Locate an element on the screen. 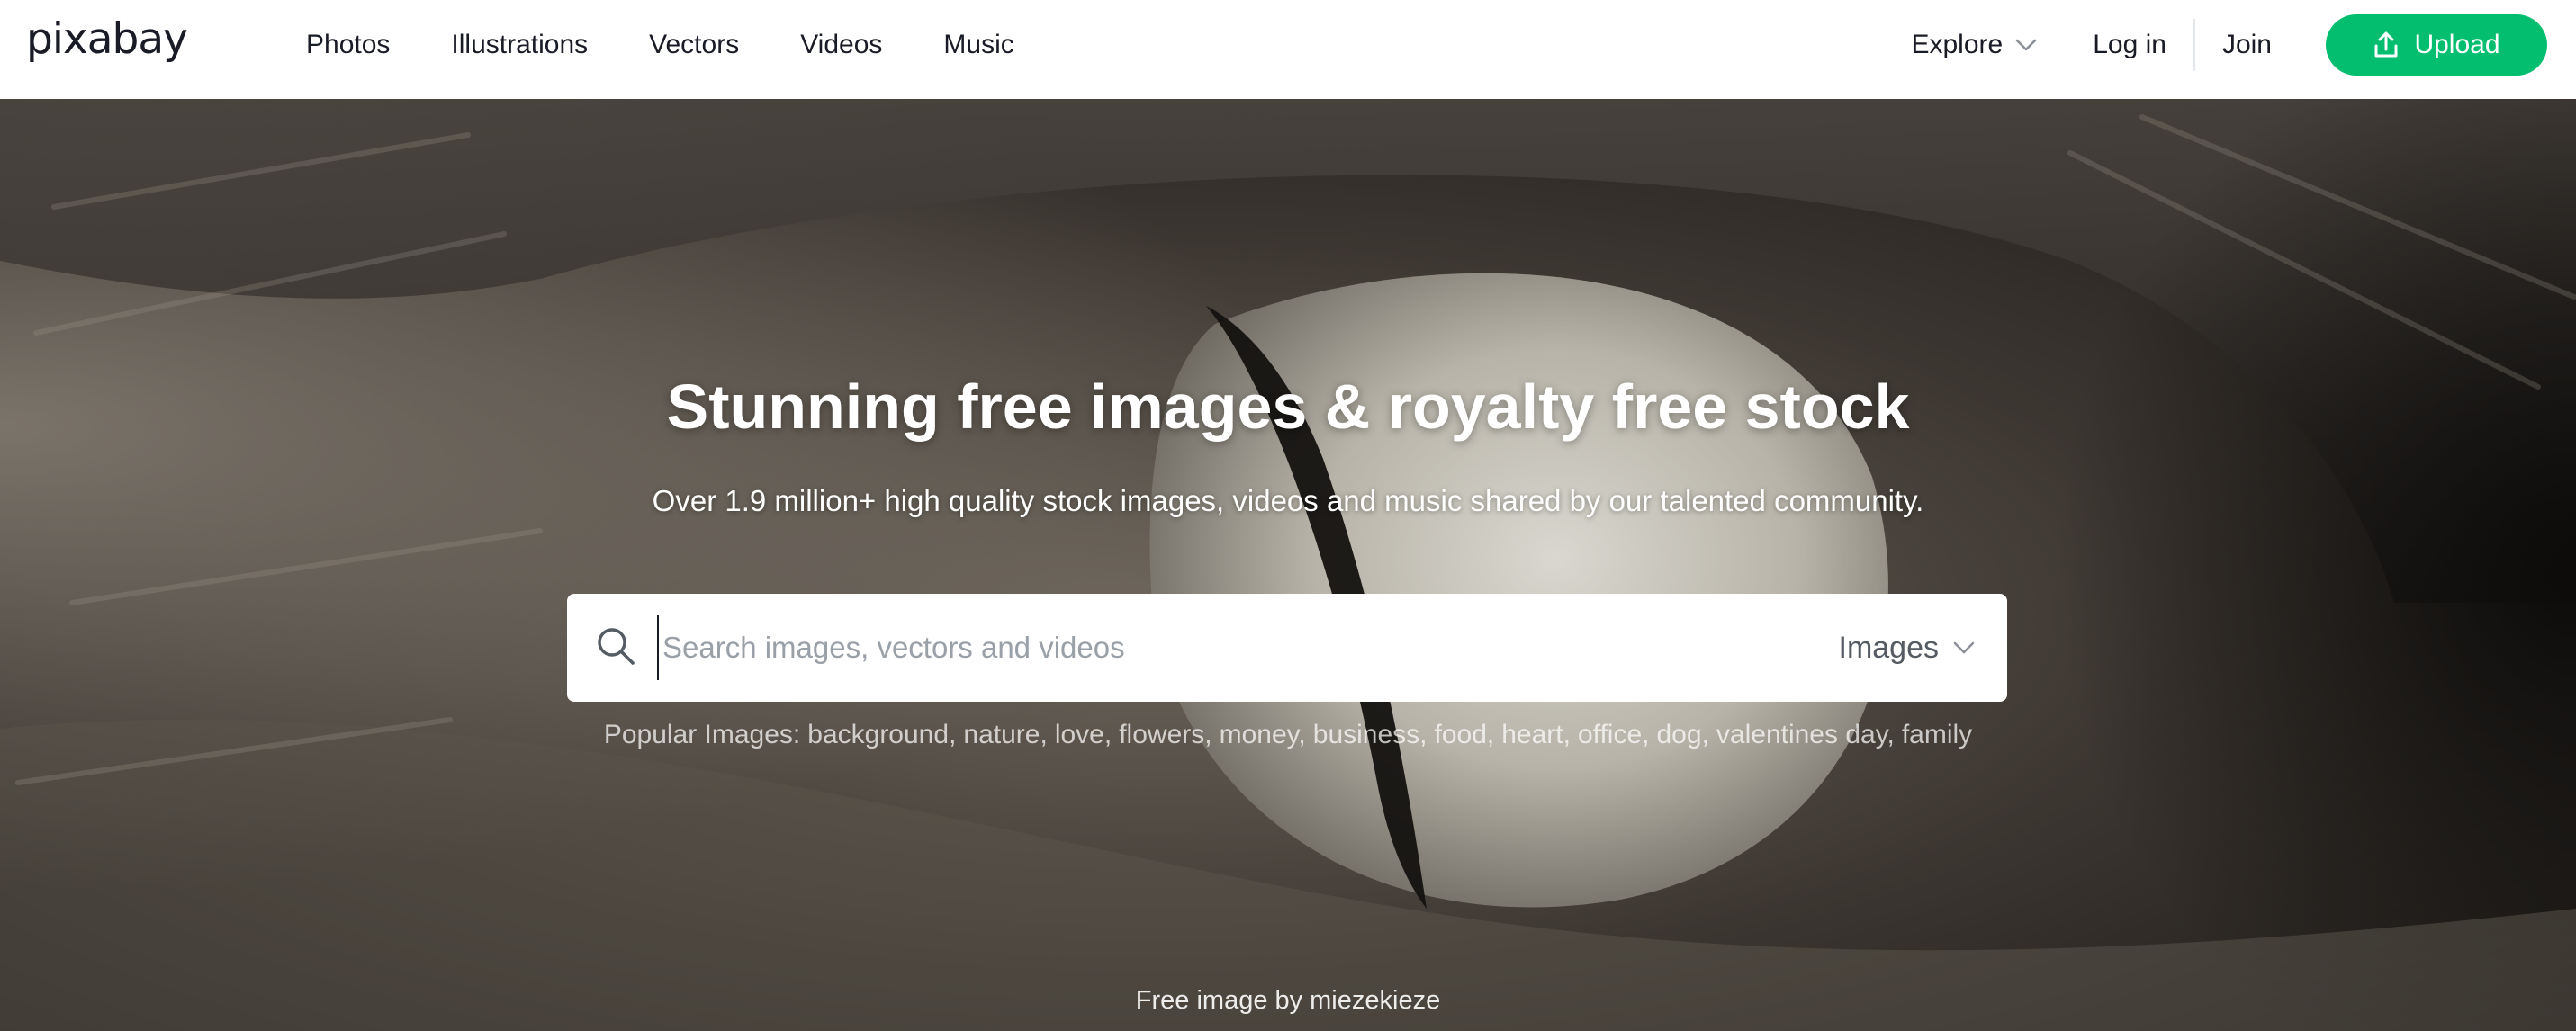  nav-videos: Videos is located at coordinates (841, 45).